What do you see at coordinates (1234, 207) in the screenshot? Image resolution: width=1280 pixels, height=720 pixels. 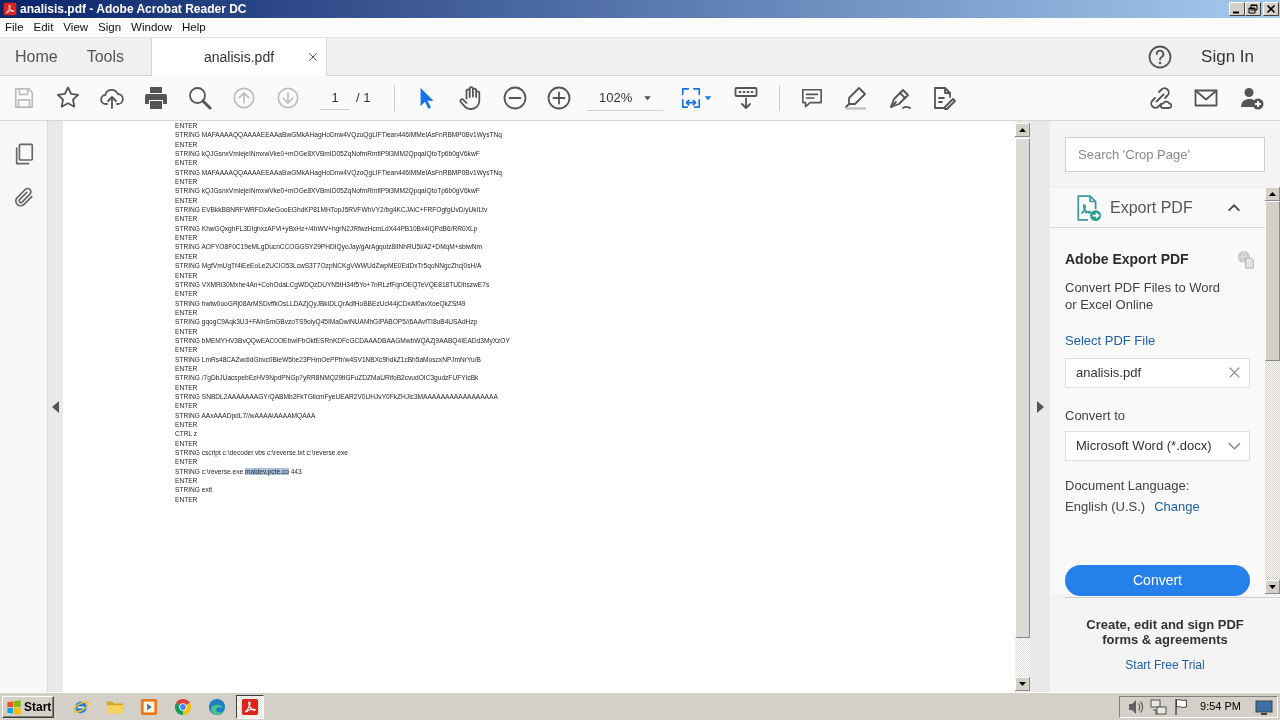 I see `chevron-up-icon` at bounding box center [1234, 207].